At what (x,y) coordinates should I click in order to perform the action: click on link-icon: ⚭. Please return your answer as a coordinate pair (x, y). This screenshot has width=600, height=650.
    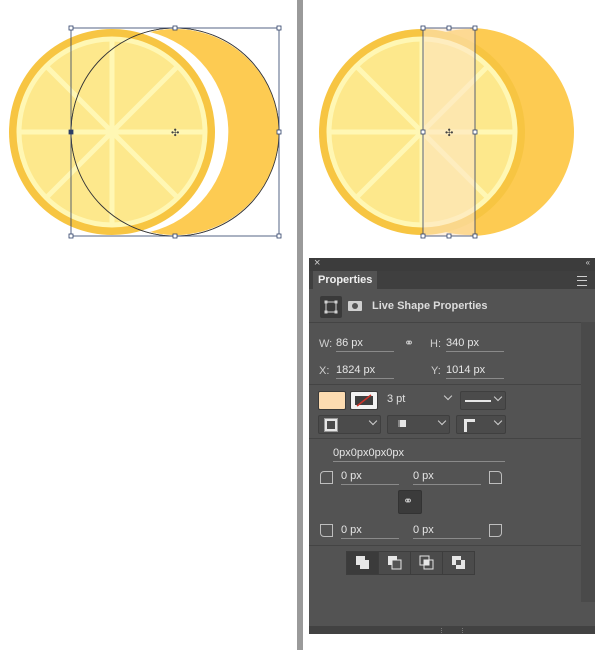
    Looking at the image, I should click on (408, 501).